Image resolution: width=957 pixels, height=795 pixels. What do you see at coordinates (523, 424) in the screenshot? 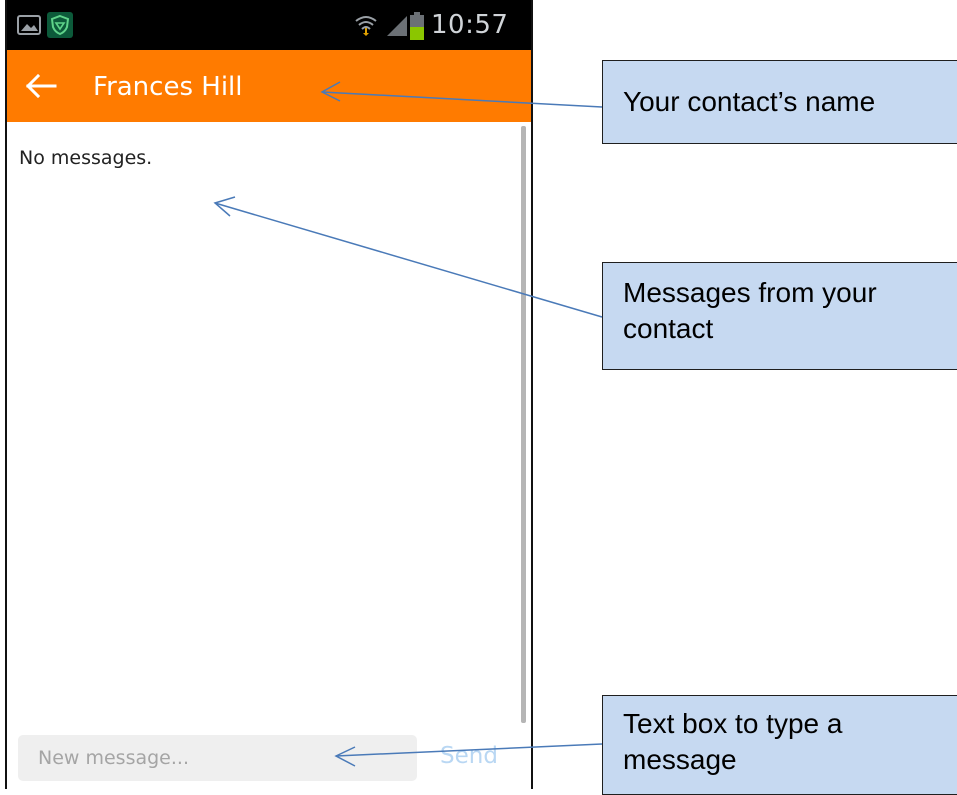
I see `scrollbar` at bounding box center [523, 424].